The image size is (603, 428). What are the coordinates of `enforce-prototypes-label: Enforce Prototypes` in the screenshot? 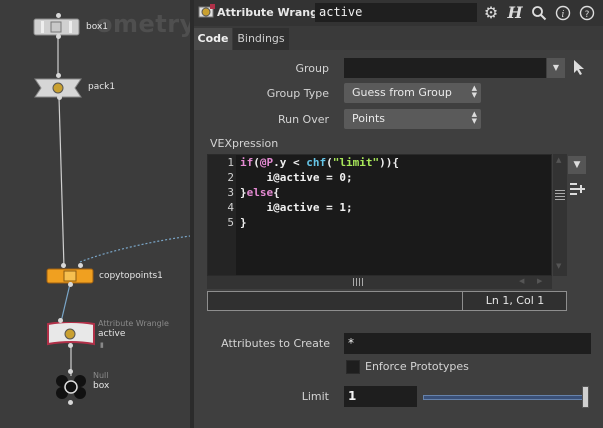 It's located at (417, 366).